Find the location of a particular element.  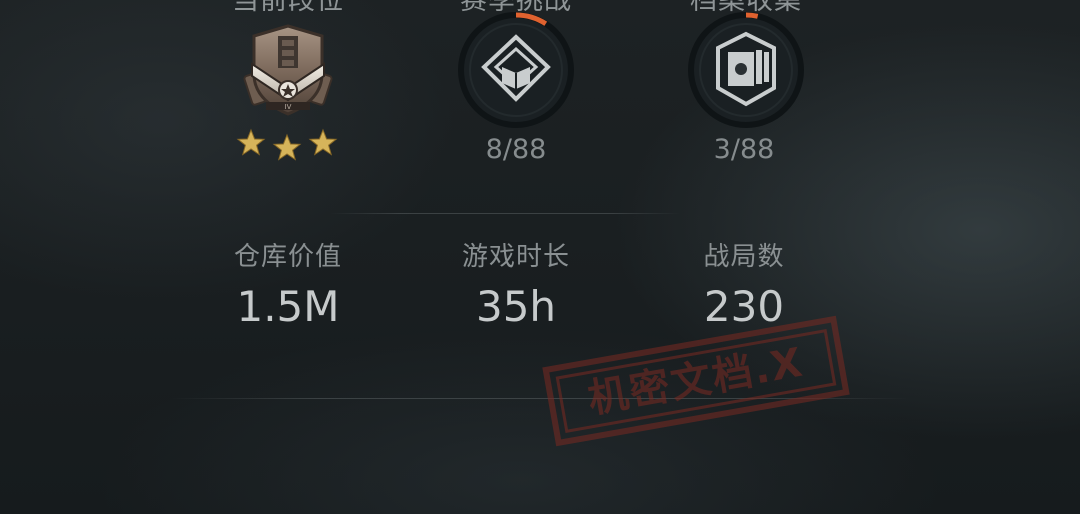

classified-stamp: 机密文档.X is located at coordinates (695, 381).